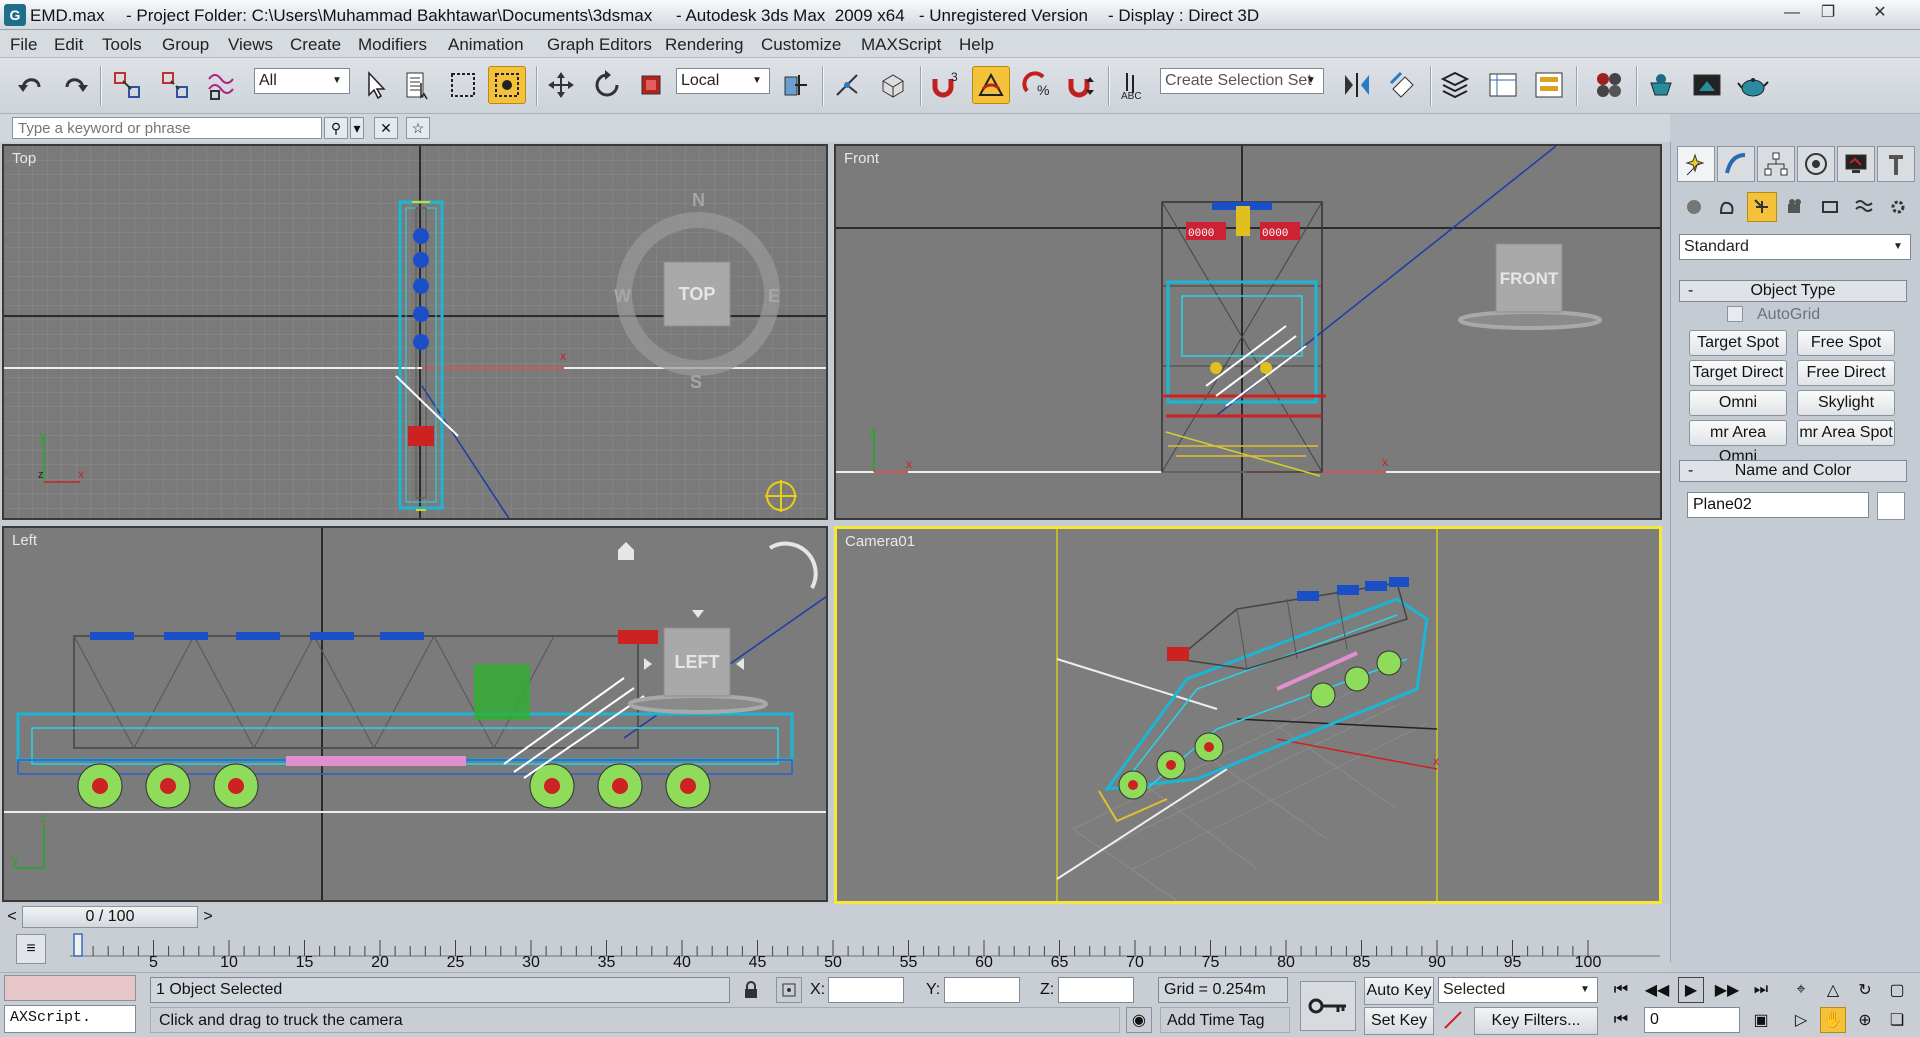 This screenshot has width=1920, height=1037. I want to click on curve-editor-icon, so click(1503, 85).